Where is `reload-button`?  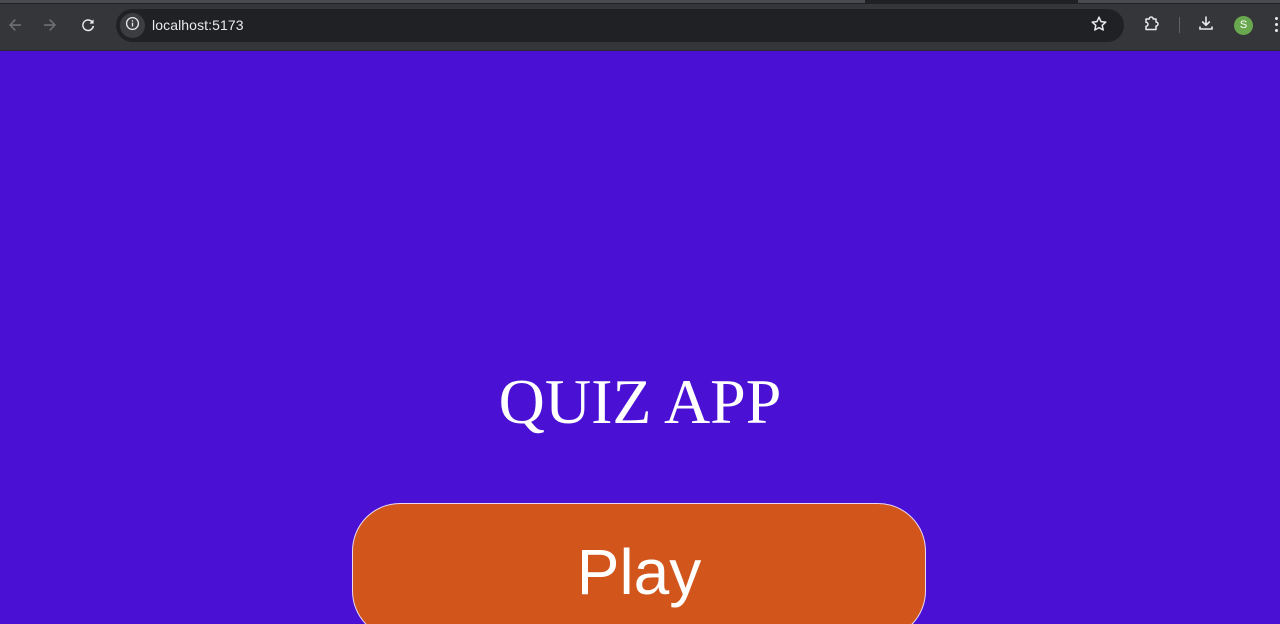
reload-button is located at coordinates (88, 25).